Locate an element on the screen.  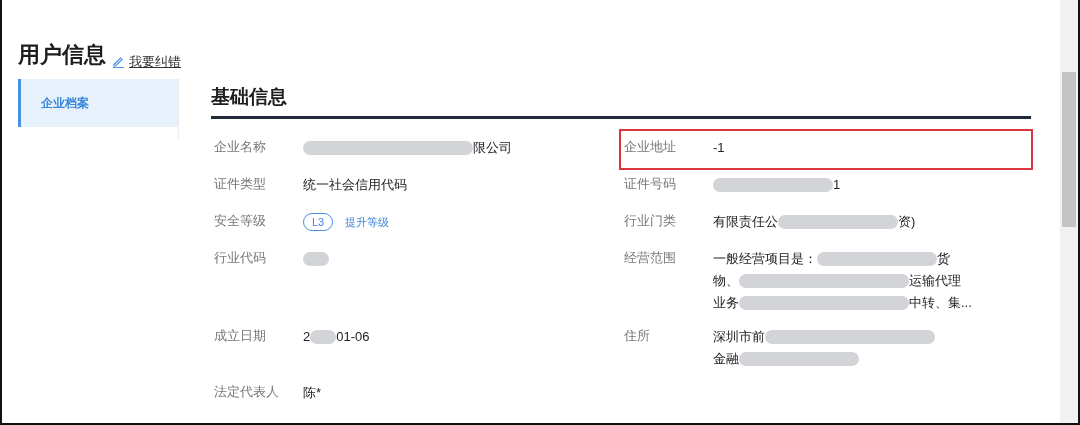
field-label: 证件号码 is located at coordinates (650, 184).